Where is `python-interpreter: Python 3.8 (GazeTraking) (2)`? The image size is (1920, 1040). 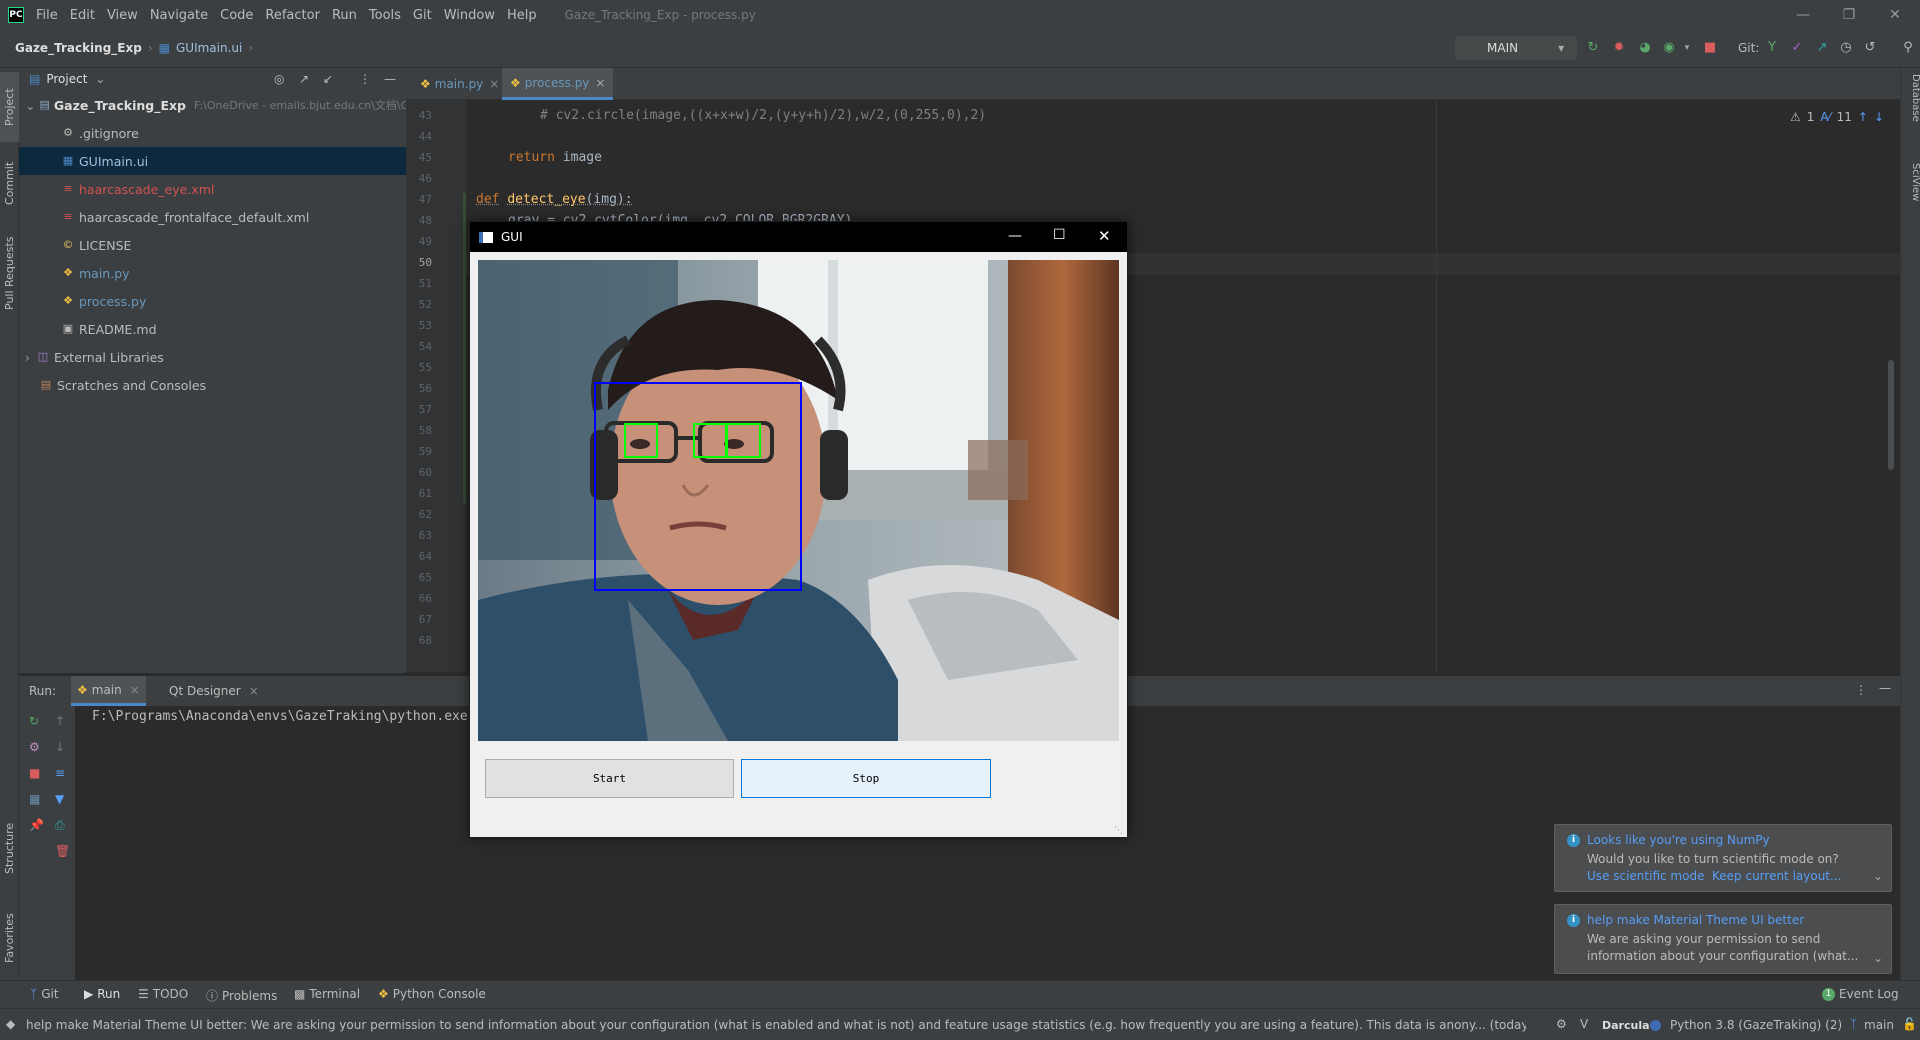 python-interpreter: Python 3.8 (GazeTraking) (2) is located at coordinates (1756, 1025).